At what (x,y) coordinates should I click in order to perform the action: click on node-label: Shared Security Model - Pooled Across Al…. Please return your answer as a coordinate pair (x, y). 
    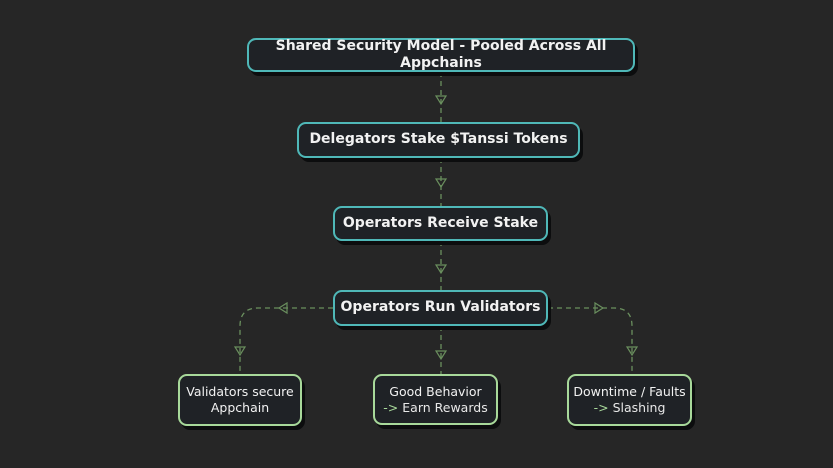
    Looking at the image, I should click on (441, 54).